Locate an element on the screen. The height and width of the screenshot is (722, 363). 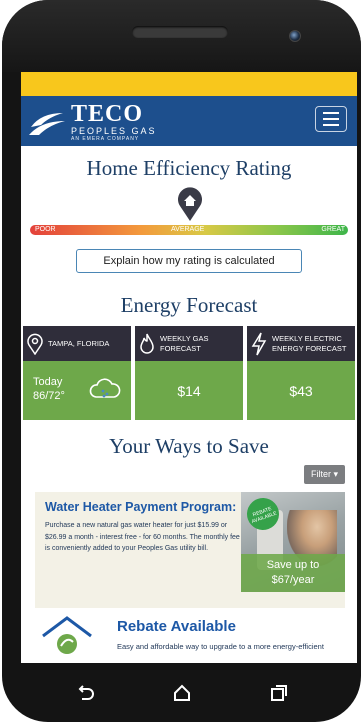
scale-label-average: AVERAGE is located at coordinates (188, 229).